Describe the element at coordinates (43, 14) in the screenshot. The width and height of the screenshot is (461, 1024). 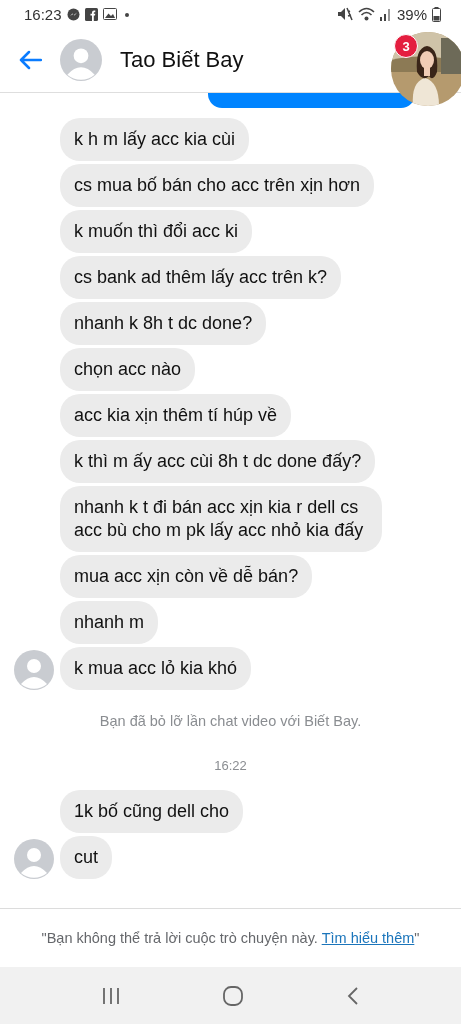
I see `clock: 16:23` at that location.